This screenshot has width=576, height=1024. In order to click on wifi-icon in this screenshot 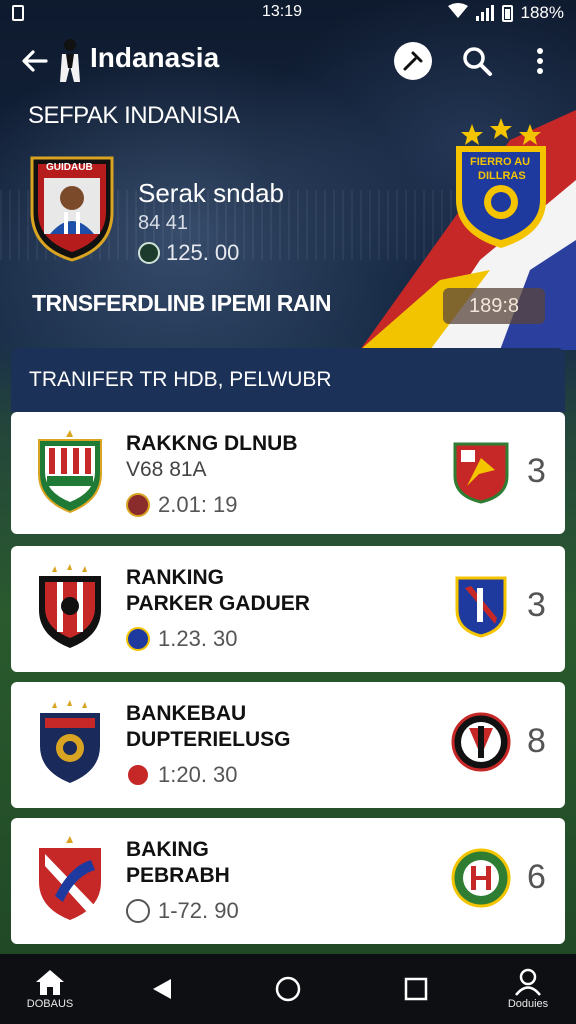, I will do `click(457, 13)`.